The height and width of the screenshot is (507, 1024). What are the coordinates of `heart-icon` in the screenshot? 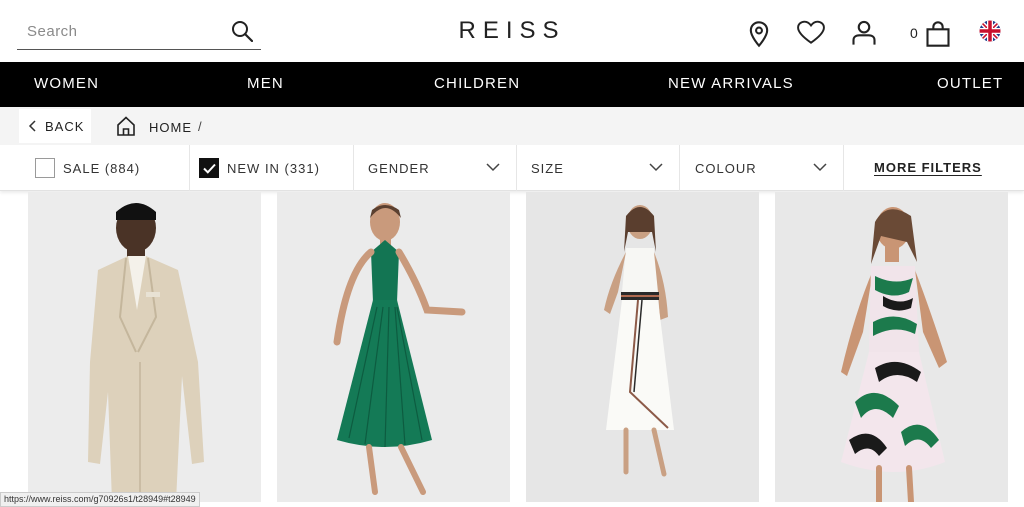 It's located at (811, 33).